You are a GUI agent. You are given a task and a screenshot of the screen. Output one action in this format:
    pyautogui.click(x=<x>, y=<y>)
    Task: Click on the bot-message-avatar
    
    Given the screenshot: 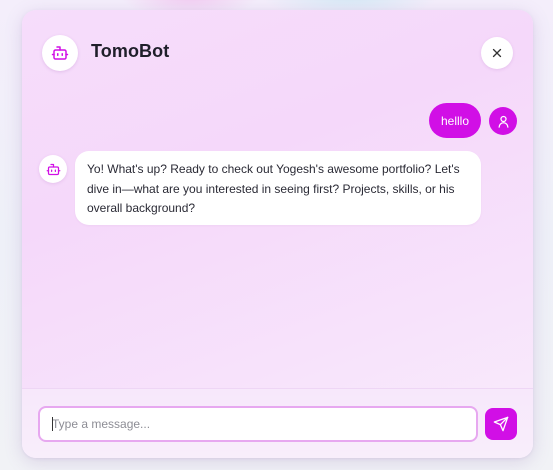 What is the action you would take?
    pyautogui.click(x=53, y=169)
    